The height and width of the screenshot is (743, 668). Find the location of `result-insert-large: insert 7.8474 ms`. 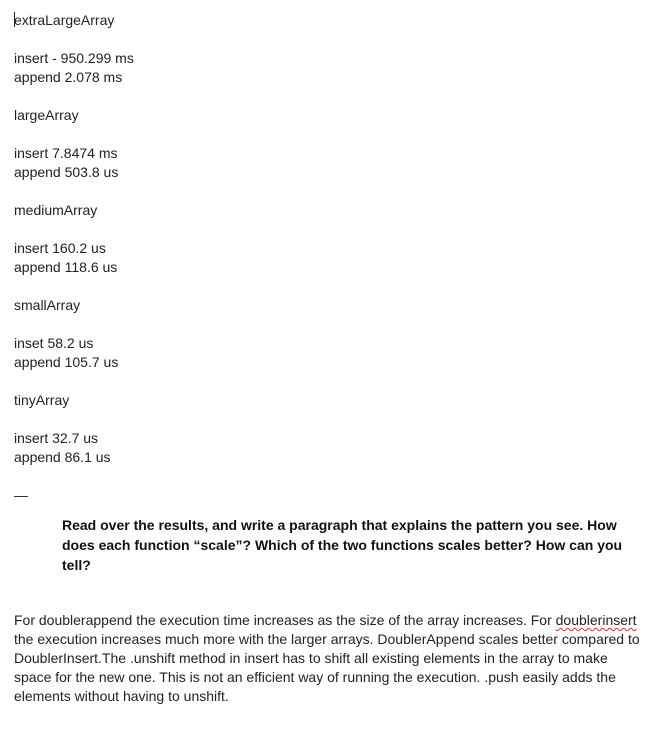

result-insert-large: insert 7.8474 ms is located at coordinates (66, 153).